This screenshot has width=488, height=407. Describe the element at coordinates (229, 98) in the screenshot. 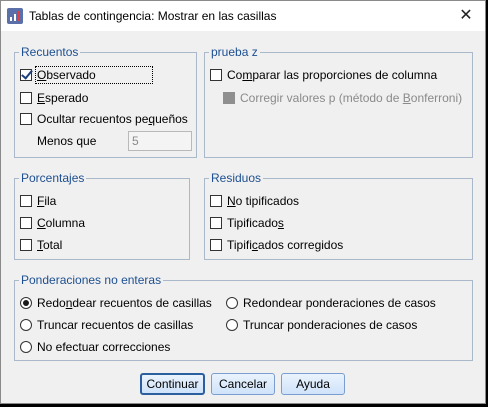

I see `corregir-check-icon` at that location.